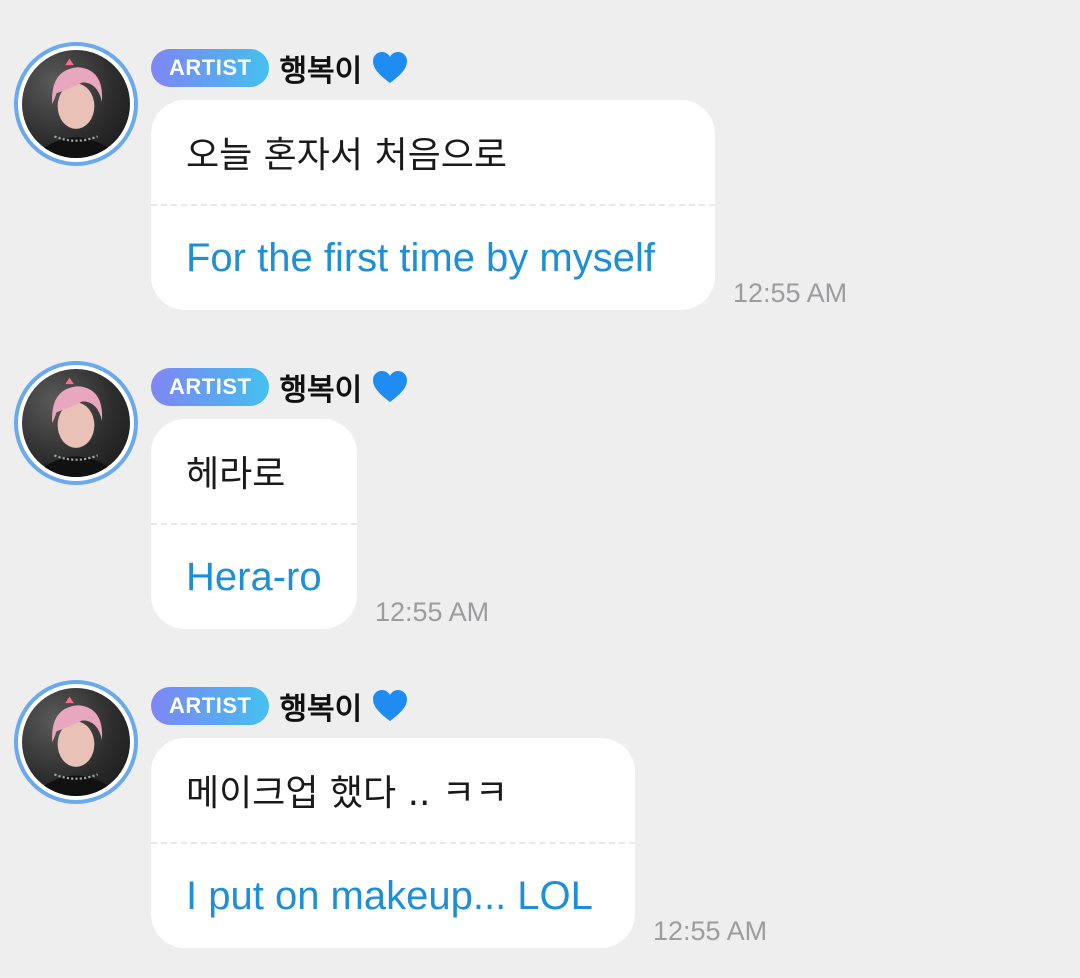  I want to click on original-text: 헤라로, so click(236, 474).